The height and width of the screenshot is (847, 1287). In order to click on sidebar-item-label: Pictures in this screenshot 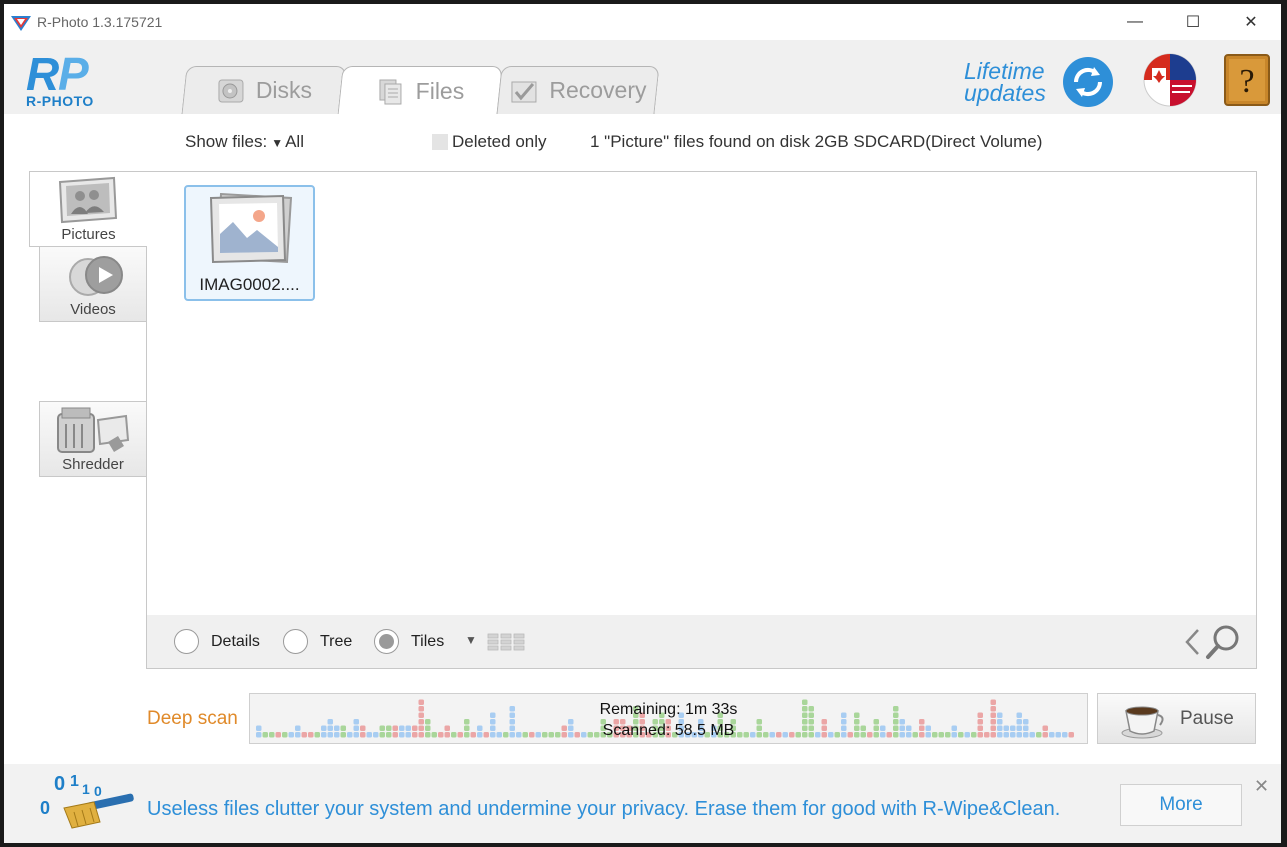, I will do `click(88, 234)`.